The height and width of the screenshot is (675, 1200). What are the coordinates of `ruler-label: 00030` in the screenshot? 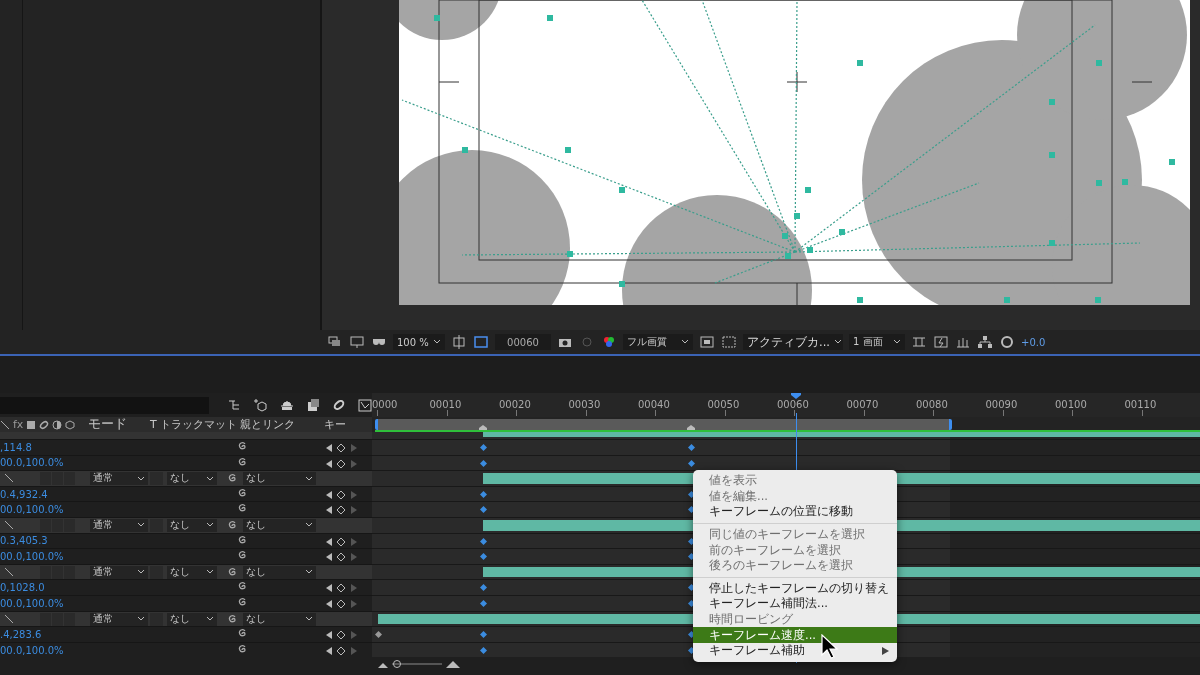 It's located at (584, 404).